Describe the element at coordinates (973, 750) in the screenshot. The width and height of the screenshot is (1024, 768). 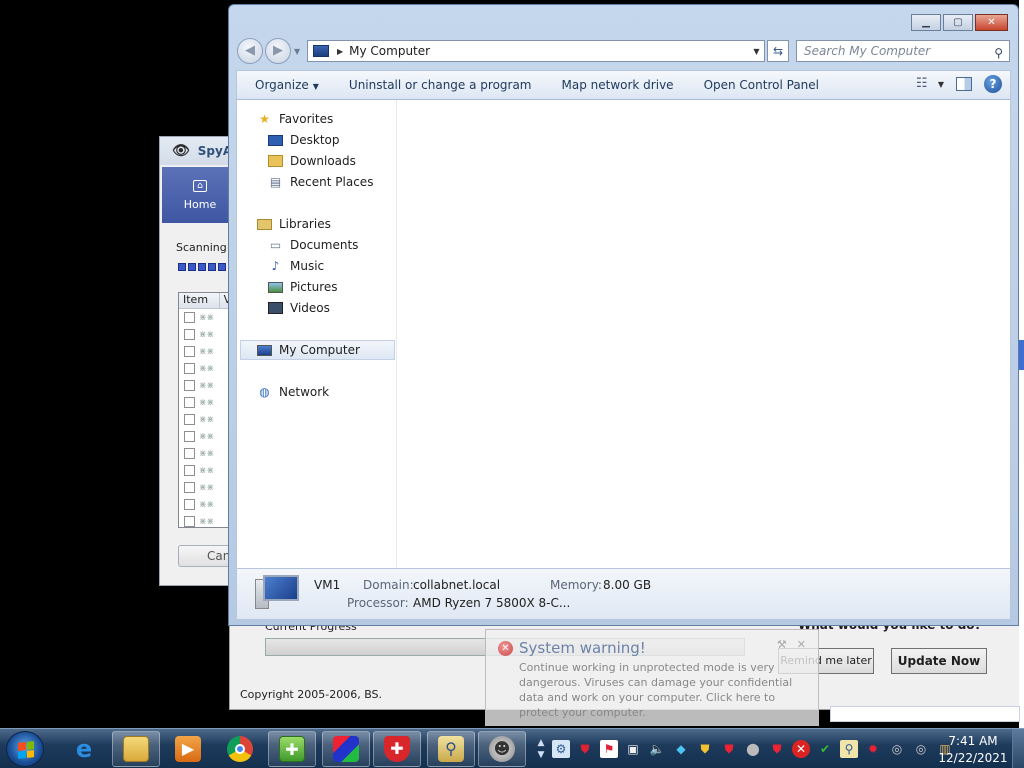
I see `taskbar-clock: 7:41 AM 12/22/2021` at that location.